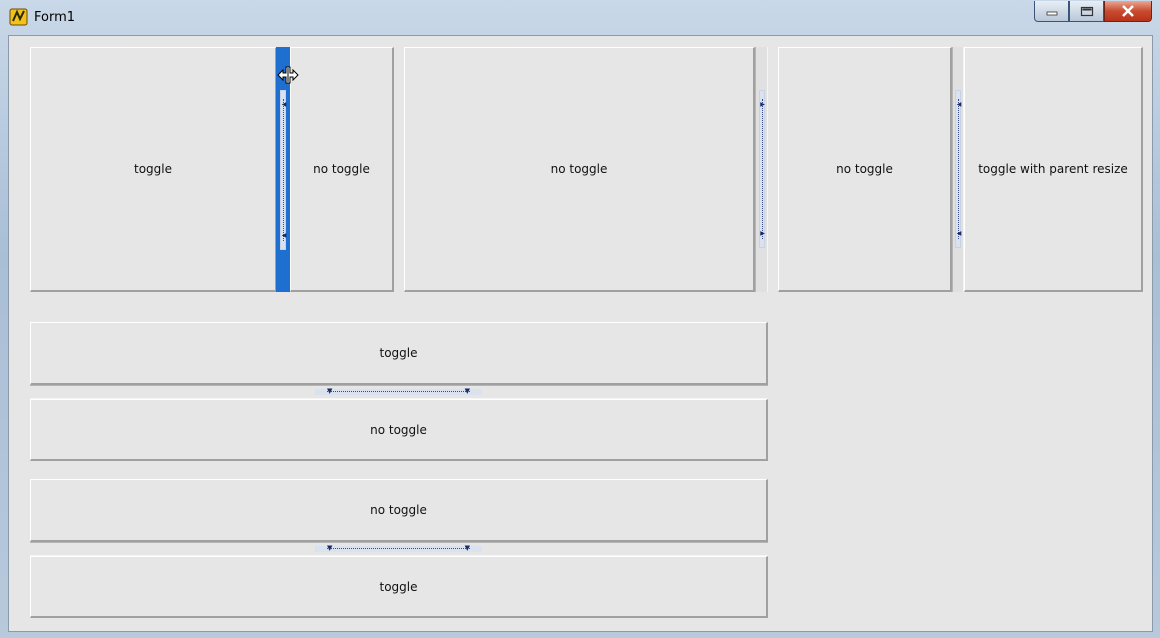  I want to click on vertical-splitter-middle: ▶ ▶, so click(761, 169).